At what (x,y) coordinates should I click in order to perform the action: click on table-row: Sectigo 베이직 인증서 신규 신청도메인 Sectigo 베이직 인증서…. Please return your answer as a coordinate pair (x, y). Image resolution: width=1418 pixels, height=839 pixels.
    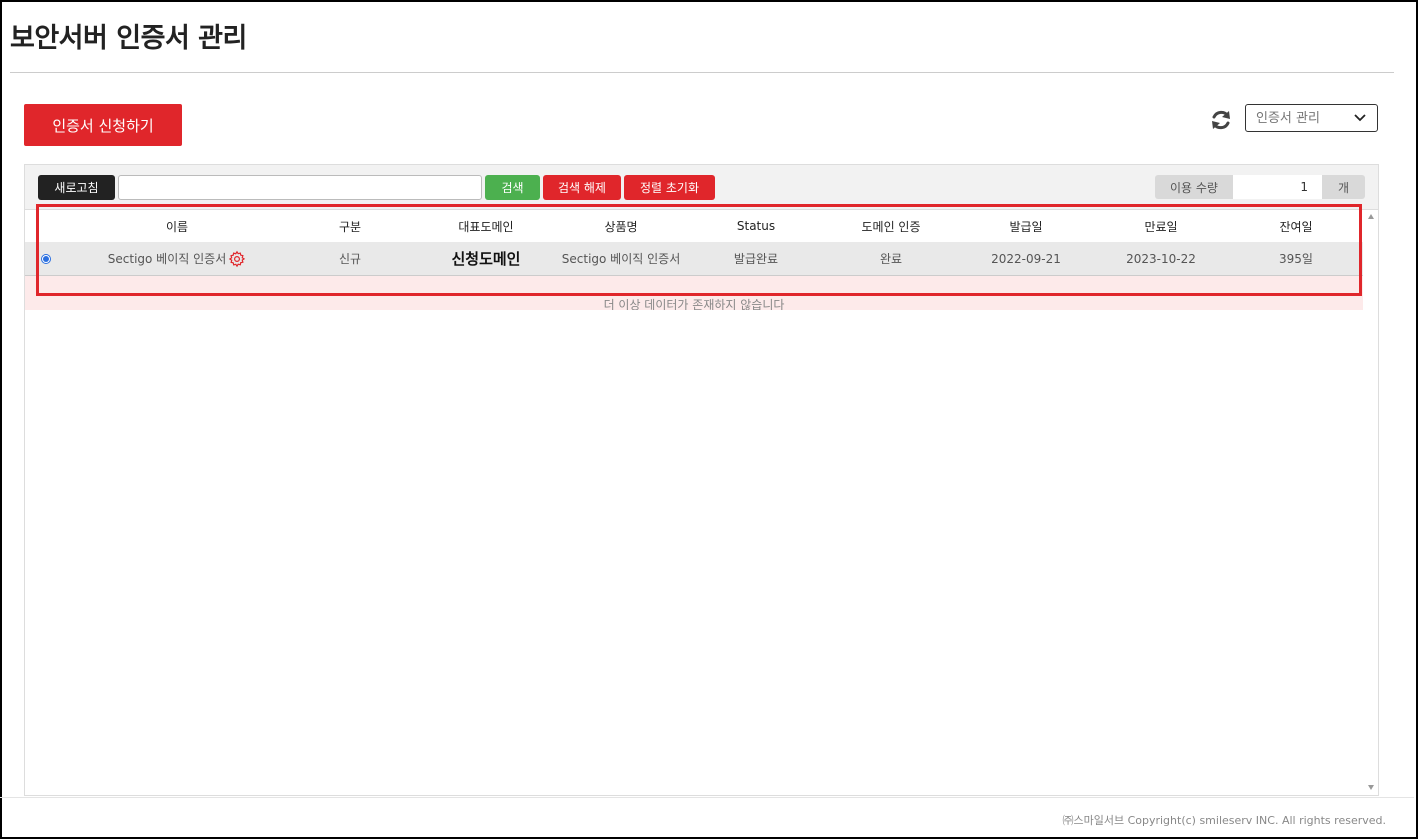
    Looking at the image, I should click on (694, 259).